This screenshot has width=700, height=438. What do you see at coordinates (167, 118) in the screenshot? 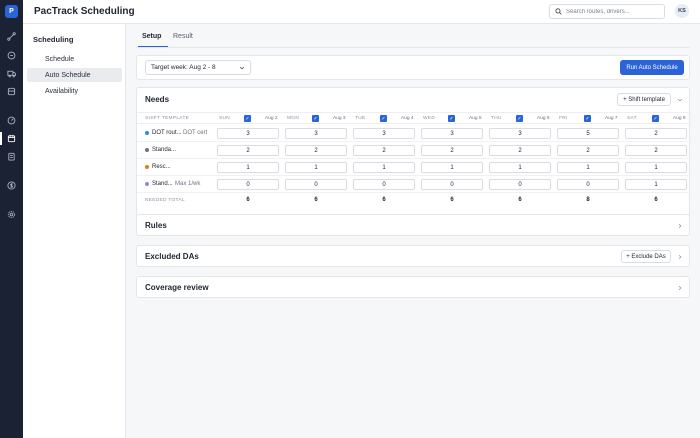
I see `shift-template-header: SHIFT TEMPLATE` at bounding box center [167, 118].